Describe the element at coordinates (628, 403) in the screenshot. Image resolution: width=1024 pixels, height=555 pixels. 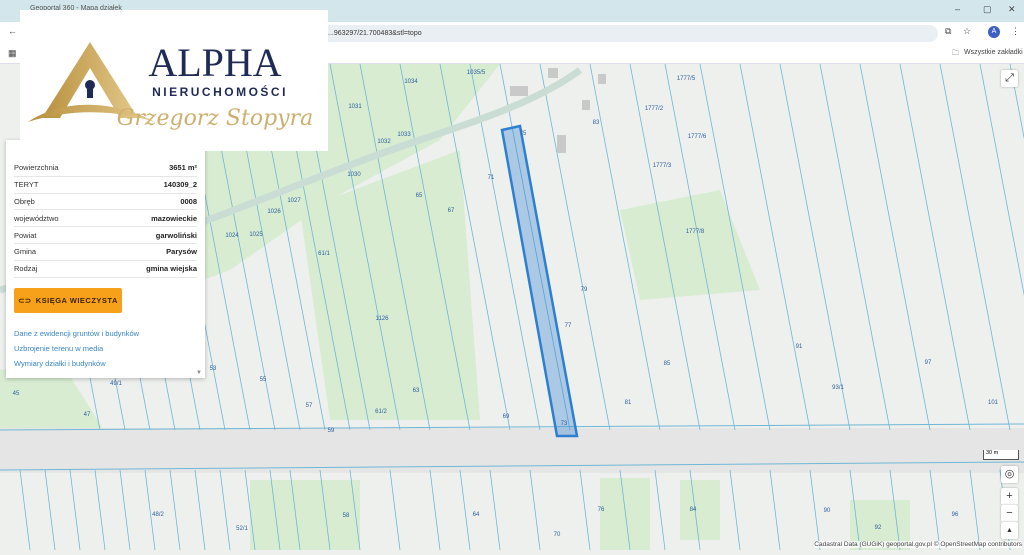
I see `parcel-label: 81` at that location.